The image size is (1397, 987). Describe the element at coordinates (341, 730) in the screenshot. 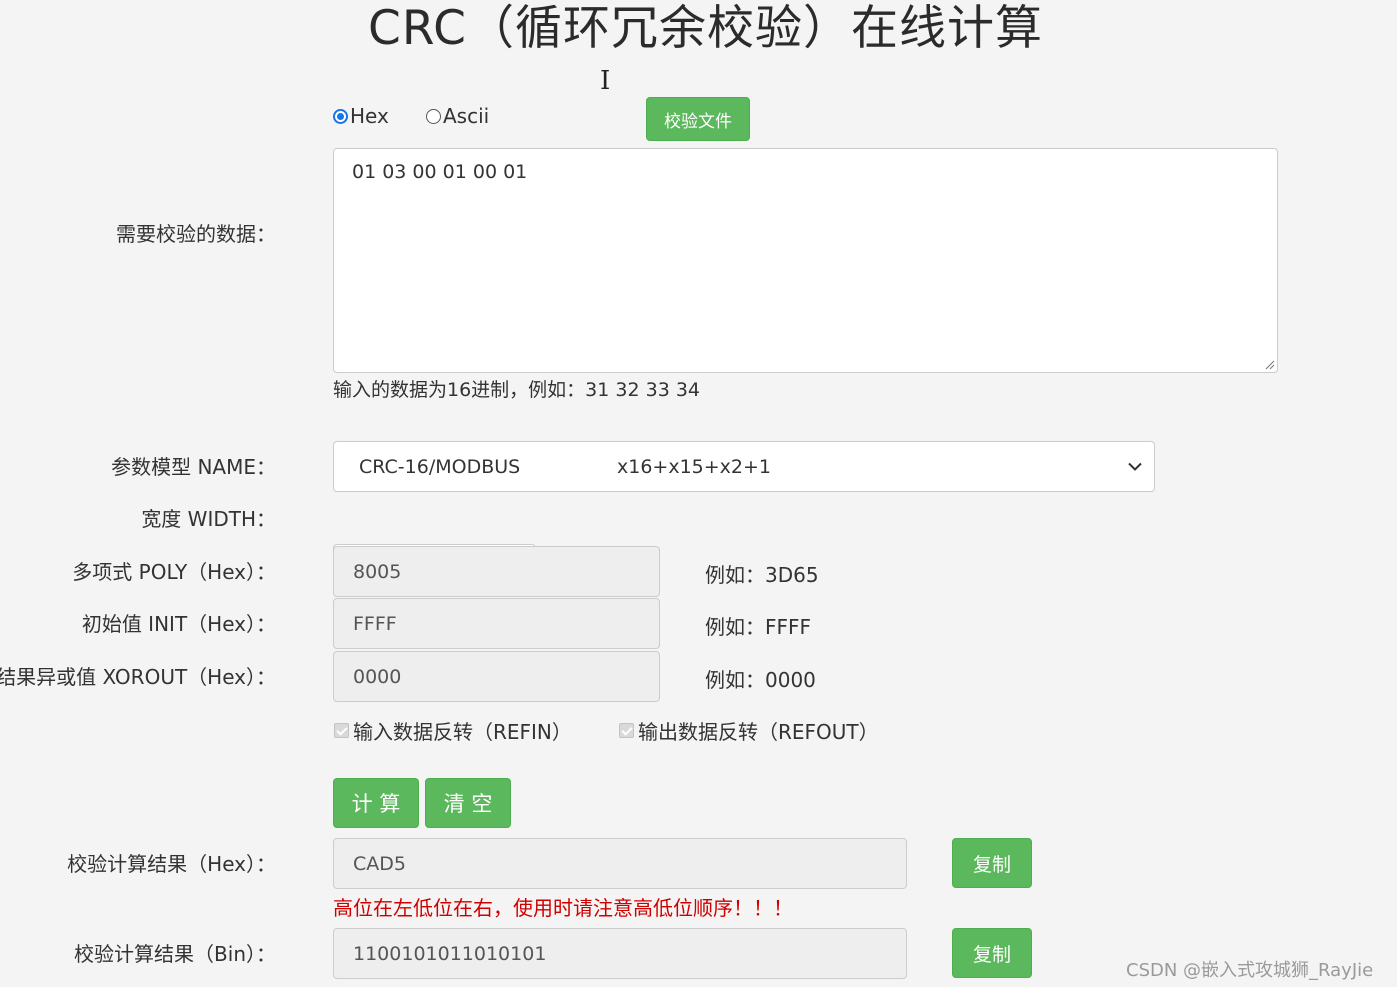

I see `refin-check-indicator` at that location.